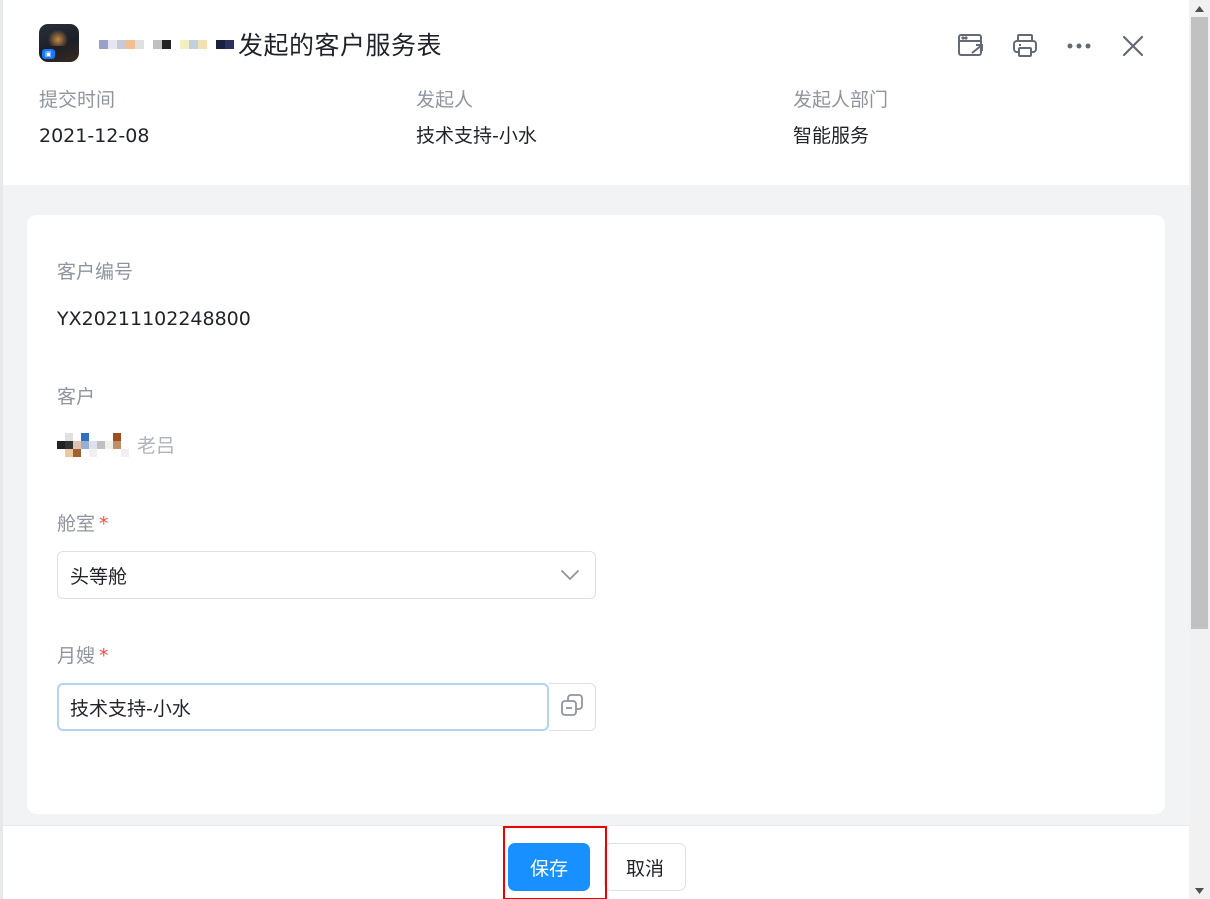 This screenshot has width=1210, height=899. What do you see at coordinates (76, 656) in the screenshot?
I see `nanny-label-text: 月嫂` at bounding box center [76, 656].